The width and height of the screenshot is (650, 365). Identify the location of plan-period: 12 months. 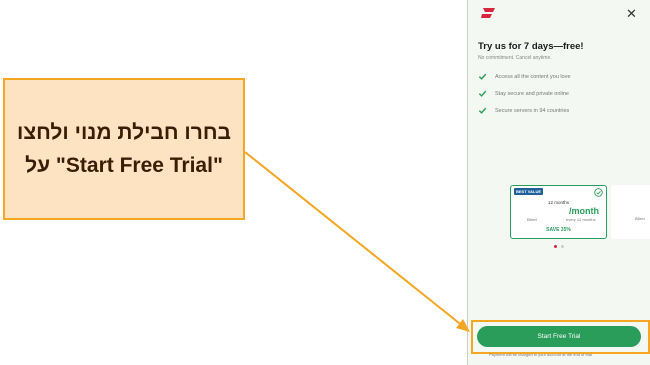
(558, 202).